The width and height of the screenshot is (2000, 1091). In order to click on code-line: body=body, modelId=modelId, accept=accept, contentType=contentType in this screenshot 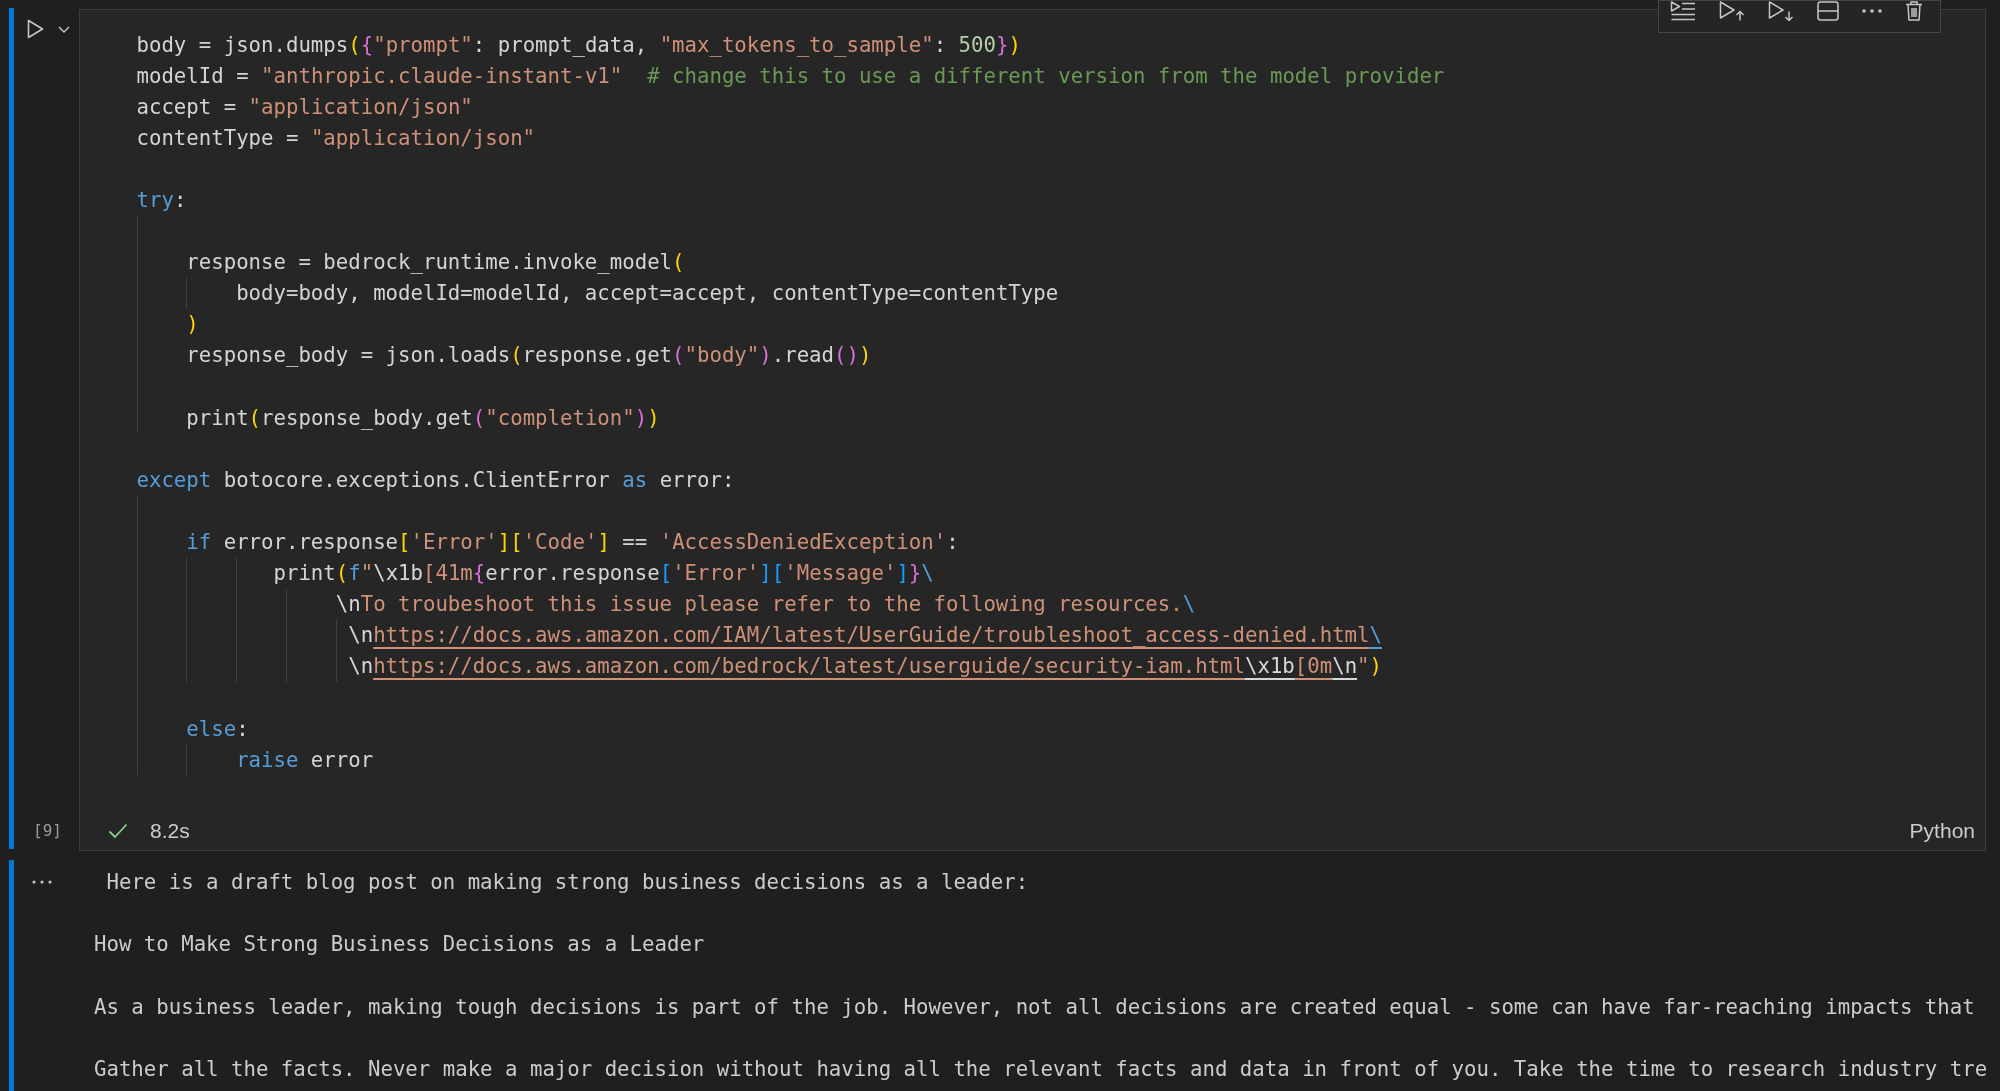, I will do `click(647, 293)`.